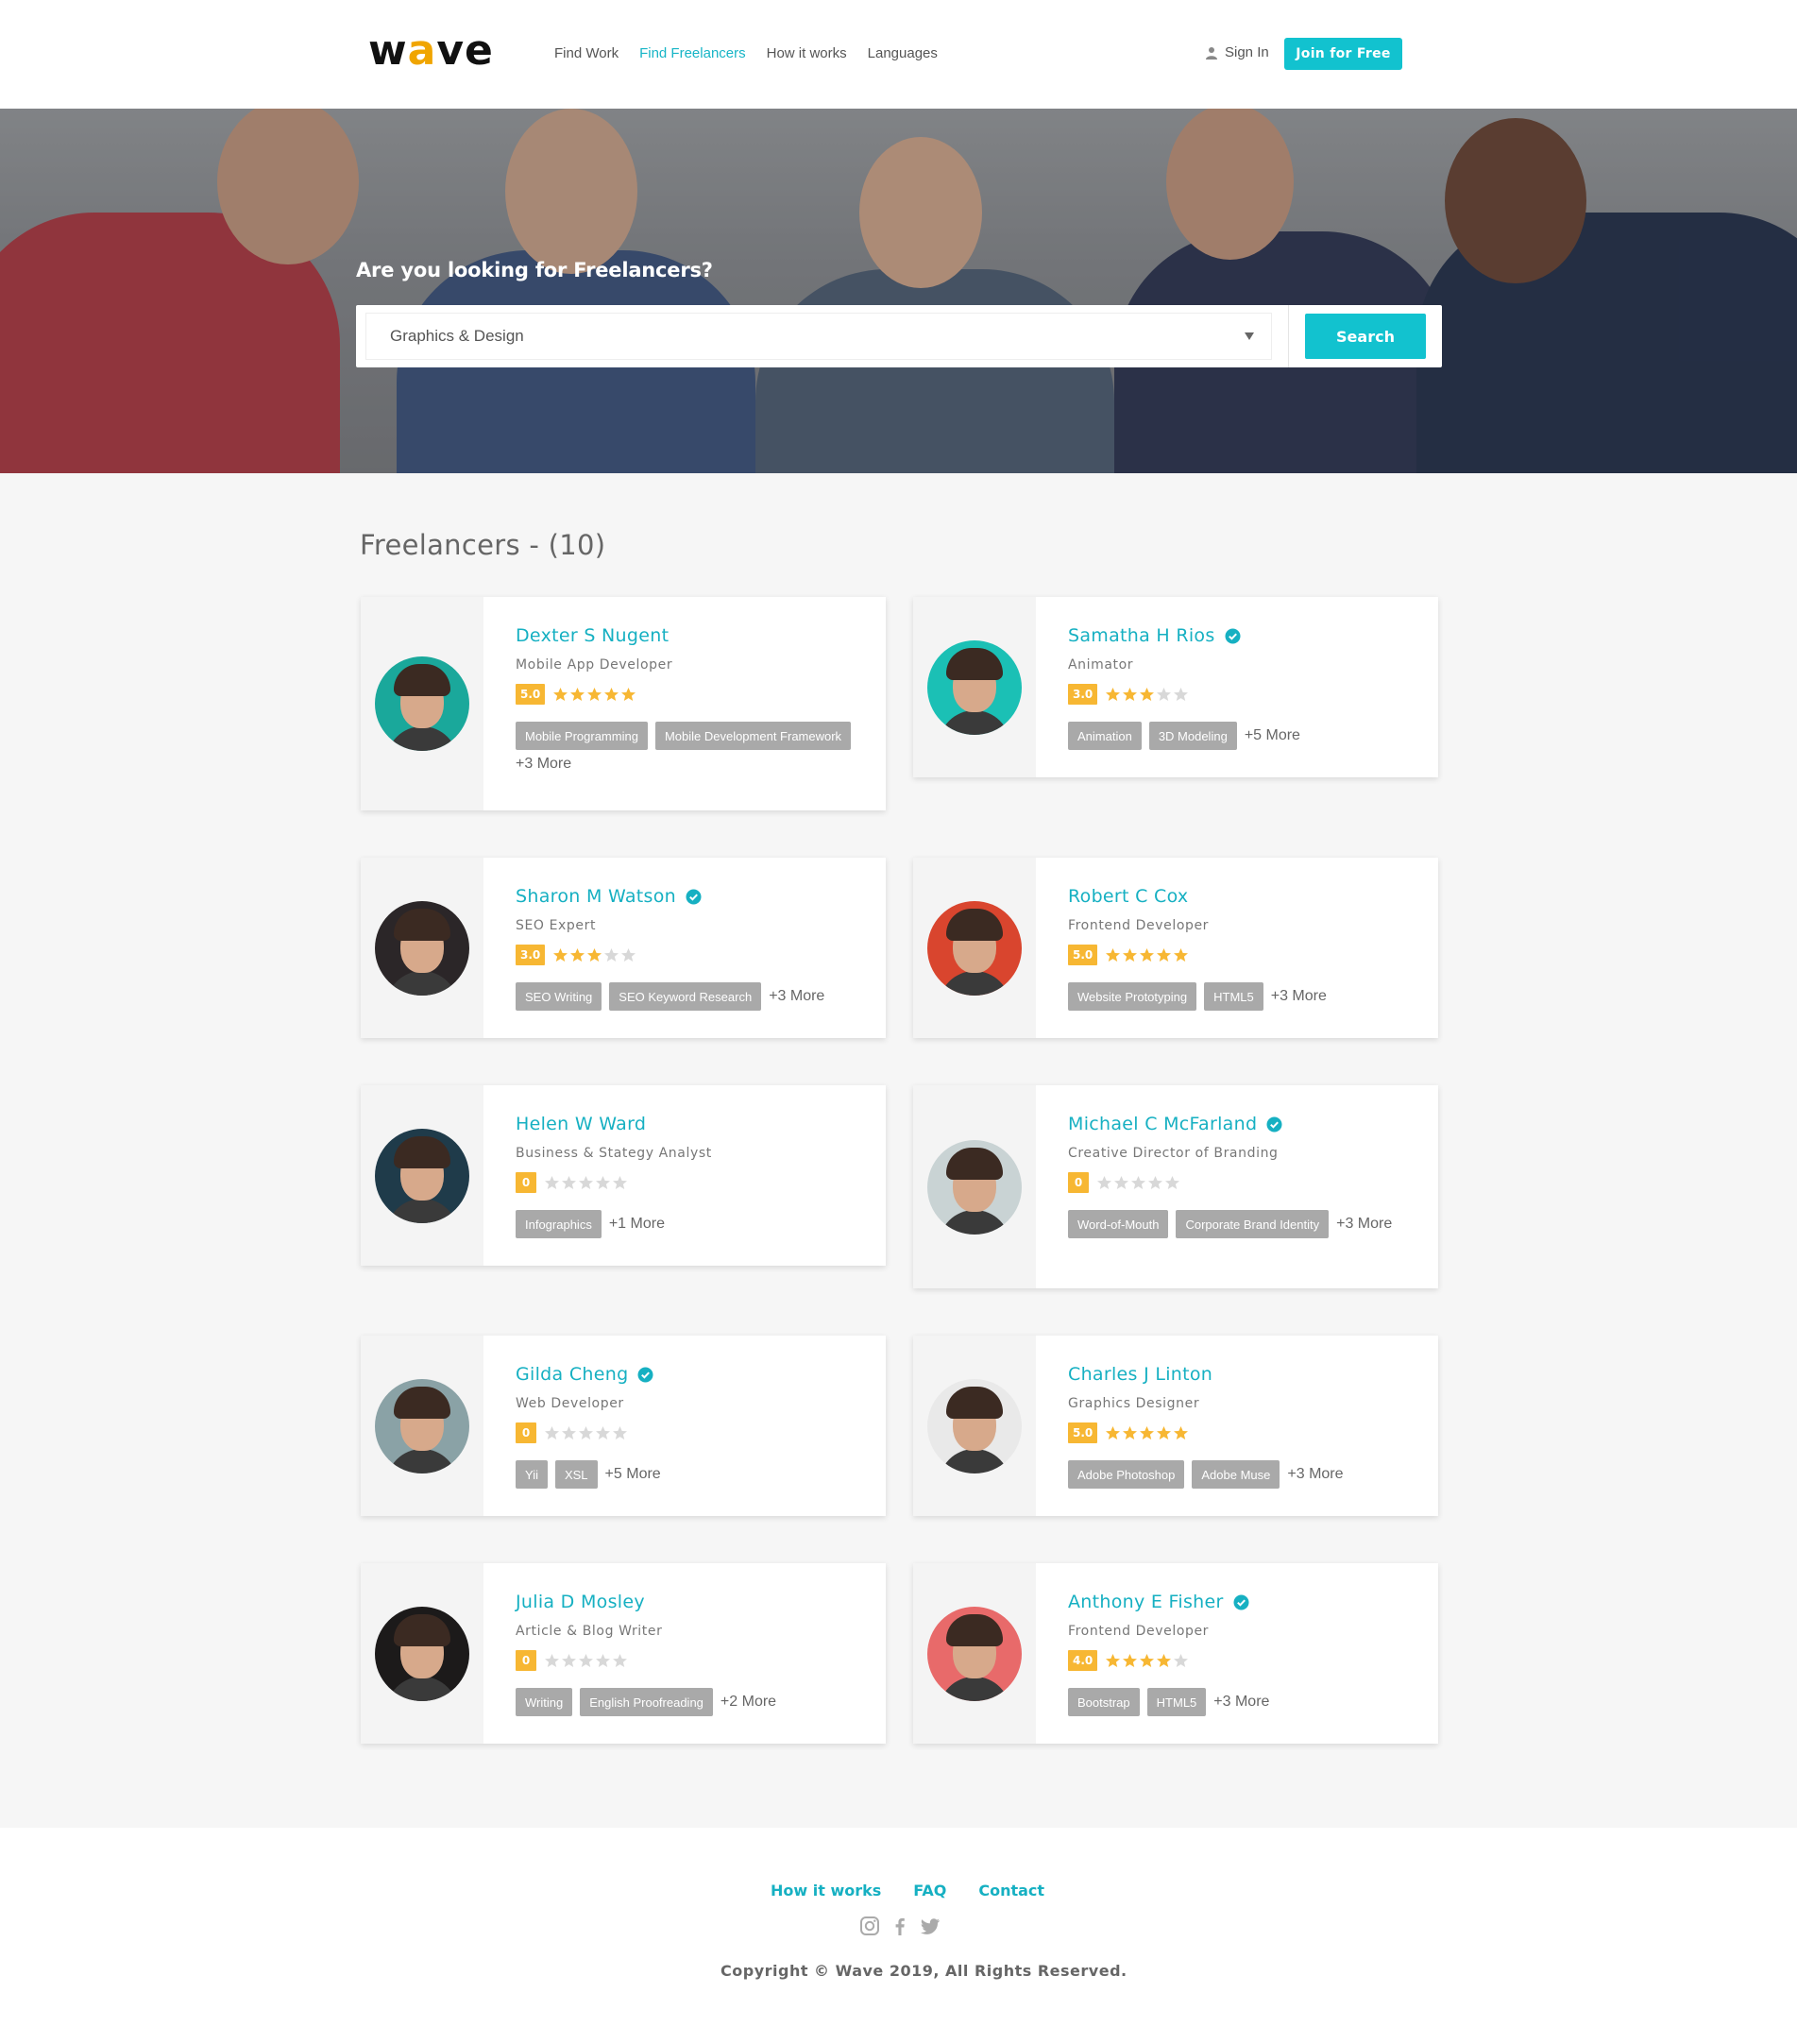  Describe the element at coordinates (1127, 1475) in the screenshot. I see `skill-tag: Adobe Photoshop` at that location.